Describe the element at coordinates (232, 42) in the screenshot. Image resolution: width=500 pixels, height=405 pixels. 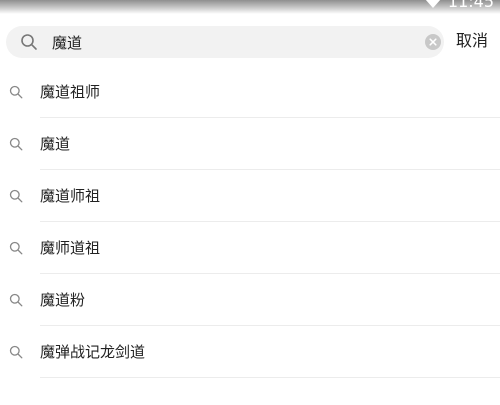
I see `search-input` at that location.